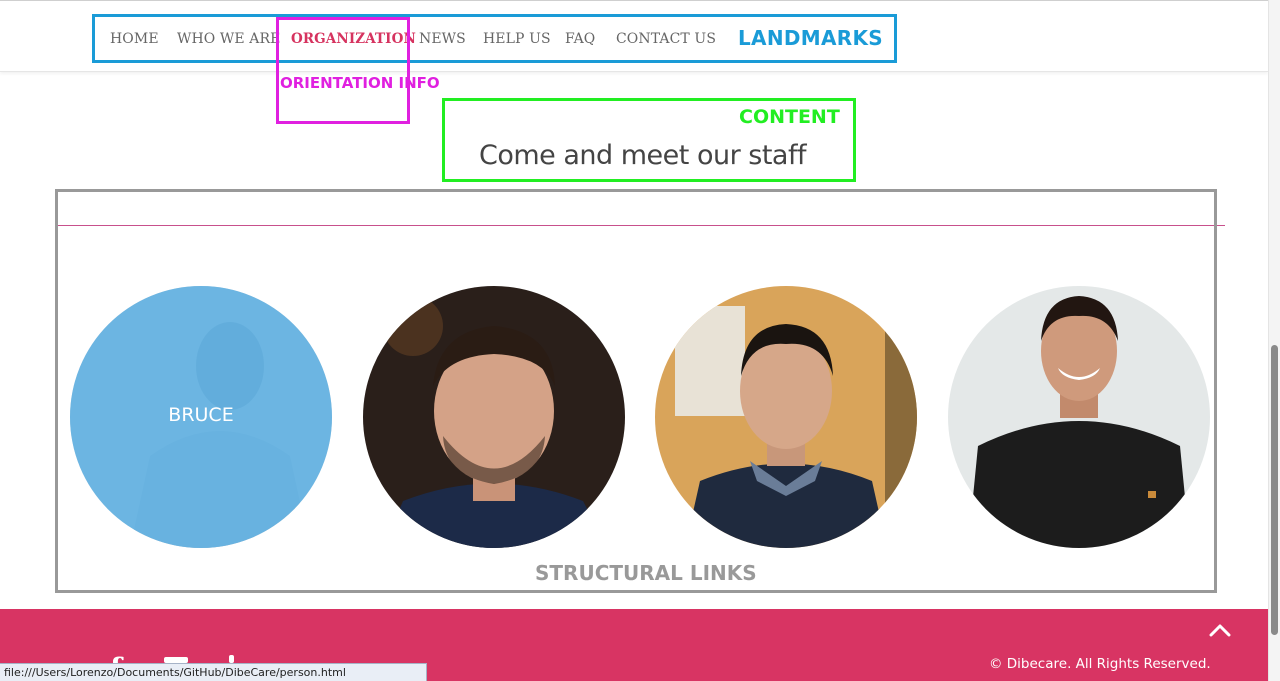  Describe the element at coordinates (1274, 340) in the screenshot. I see `page-scrollbar` at that location.